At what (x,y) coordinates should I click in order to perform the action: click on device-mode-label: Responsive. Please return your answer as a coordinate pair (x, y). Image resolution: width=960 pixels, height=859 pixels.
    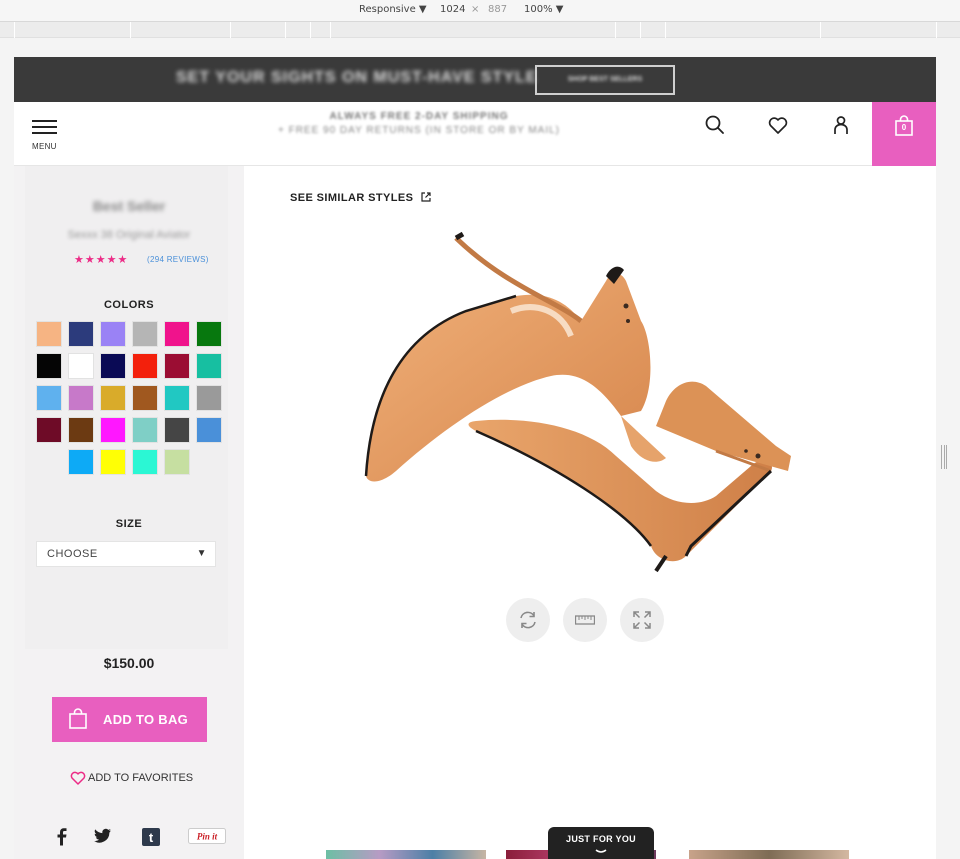
    Looking at the image, I should click on (387, 9).